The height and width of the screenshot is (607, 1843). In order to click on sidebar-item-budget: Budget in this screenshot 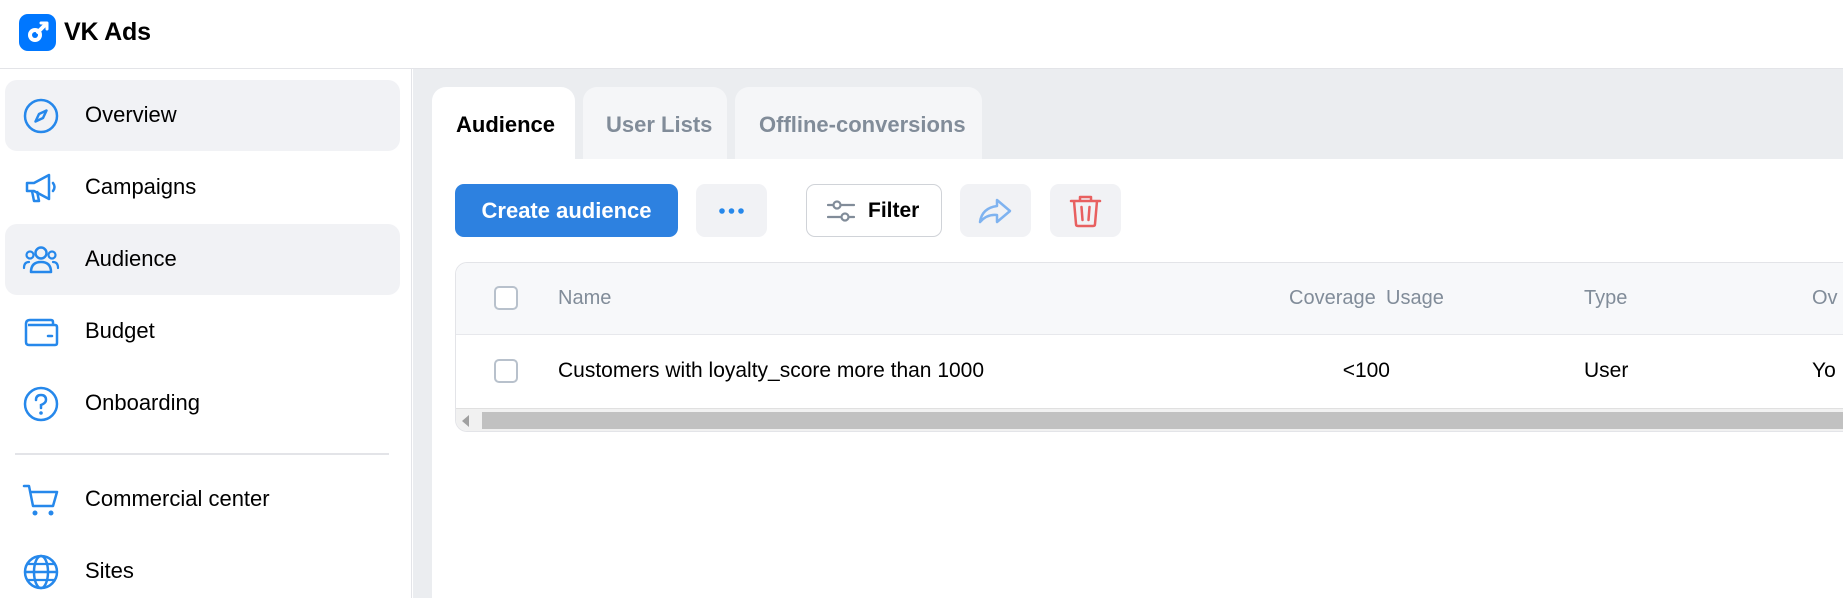, I will do `click(202, 331)`.